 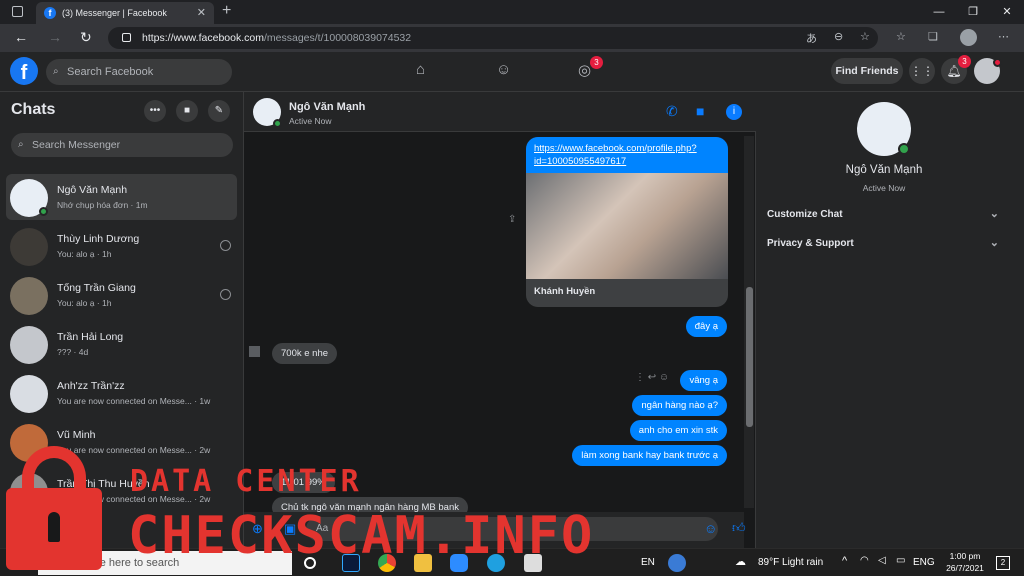 What do you see at coordinates (677, 563) in the screenshot?
I see `help-icon` at bounding box center [677, 563].